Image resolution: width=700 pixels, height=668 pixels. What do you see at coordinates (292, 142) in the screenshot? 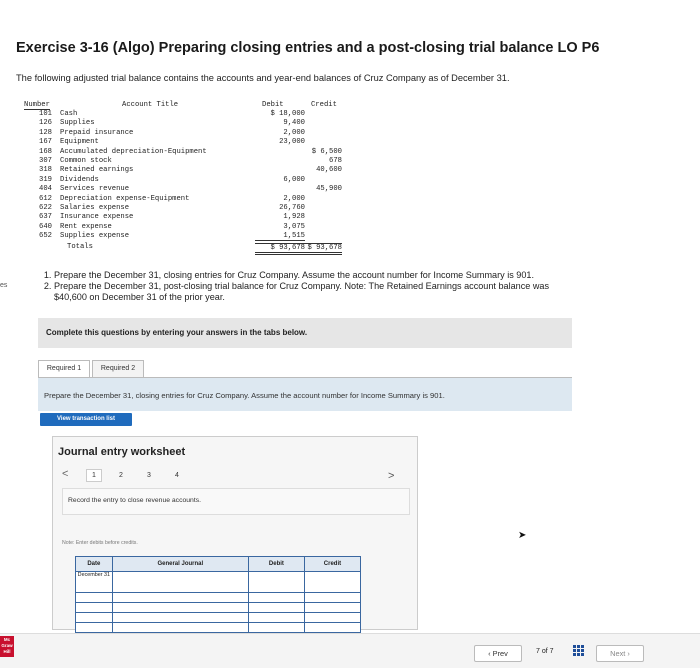
I see `debit-amount: 23,000` at bounding box center [292, 142].